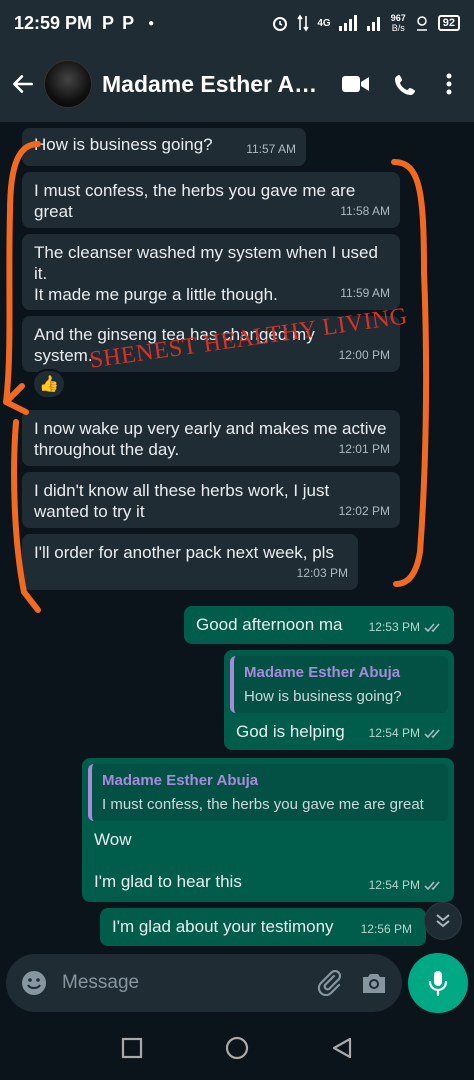 The width and height of the screenshot is (474, 1080). I want to click on battery-level: 92, so click(448, 23).